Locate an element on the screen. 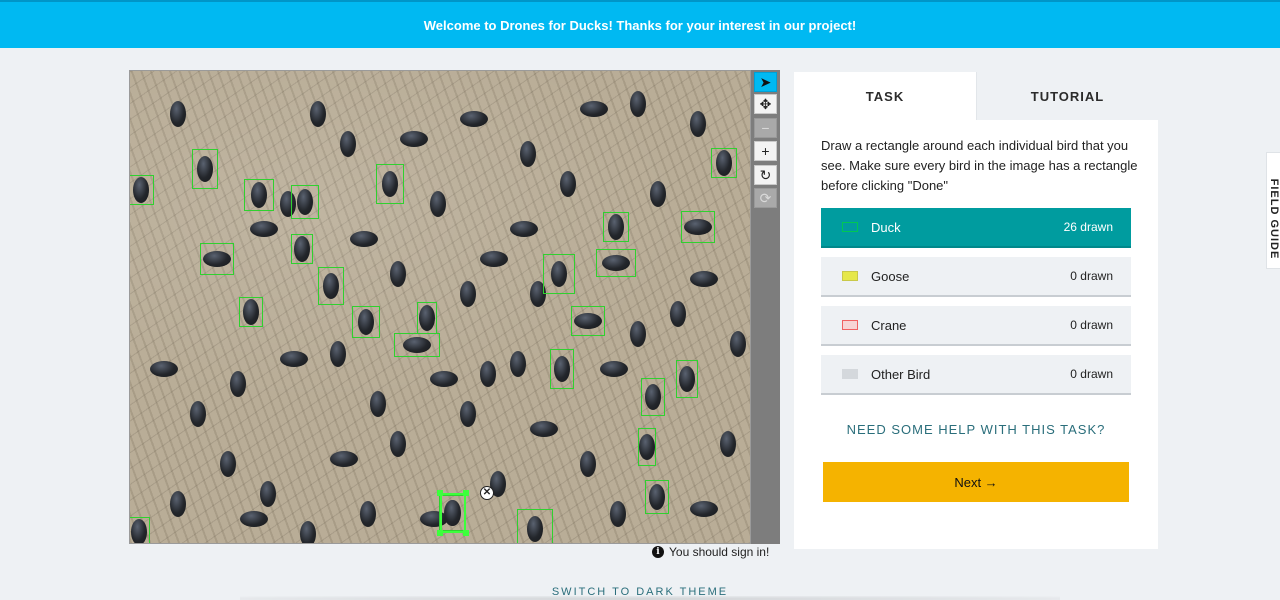  task-tabs: TASK TUTORIAL is located at coordinates (976, 96).